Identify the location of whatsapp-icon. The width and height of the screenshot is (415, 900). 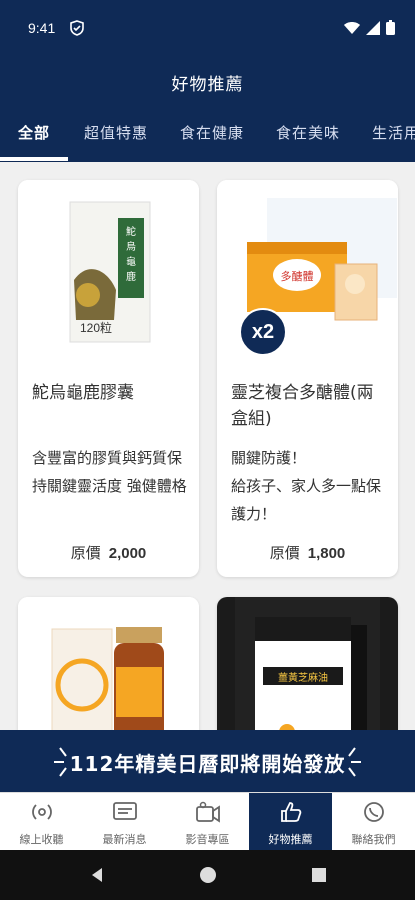
(373, 812).